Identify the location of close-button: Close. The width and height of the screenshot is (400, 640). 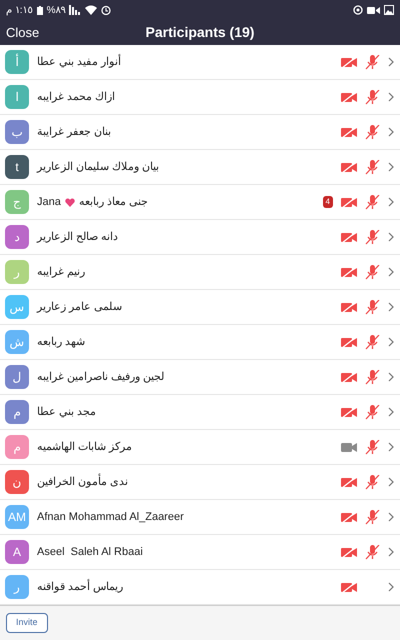
(20, 32).